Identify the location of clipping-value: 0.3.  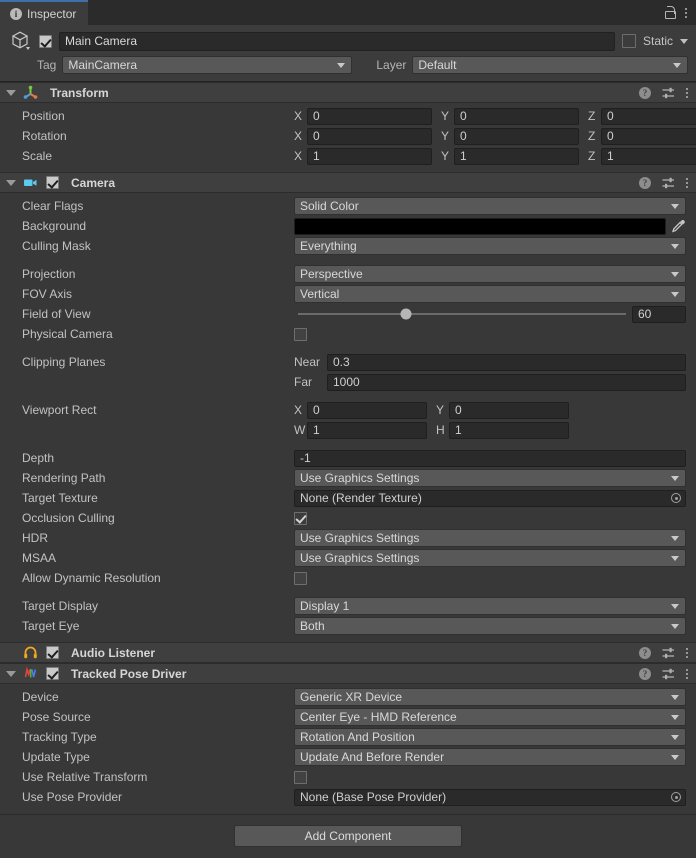
(341, 362).